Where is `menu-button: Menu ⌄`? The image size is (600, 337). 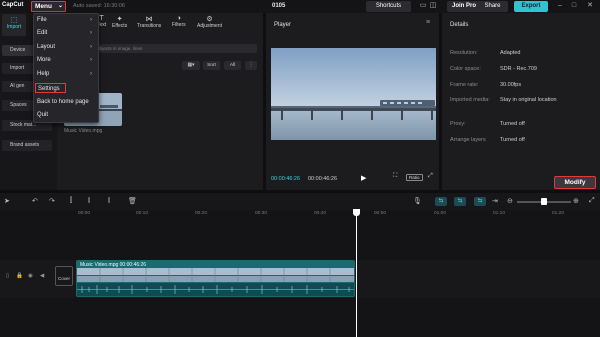 menu-button: Menu ⌄ is located at coordinates (48, 6).